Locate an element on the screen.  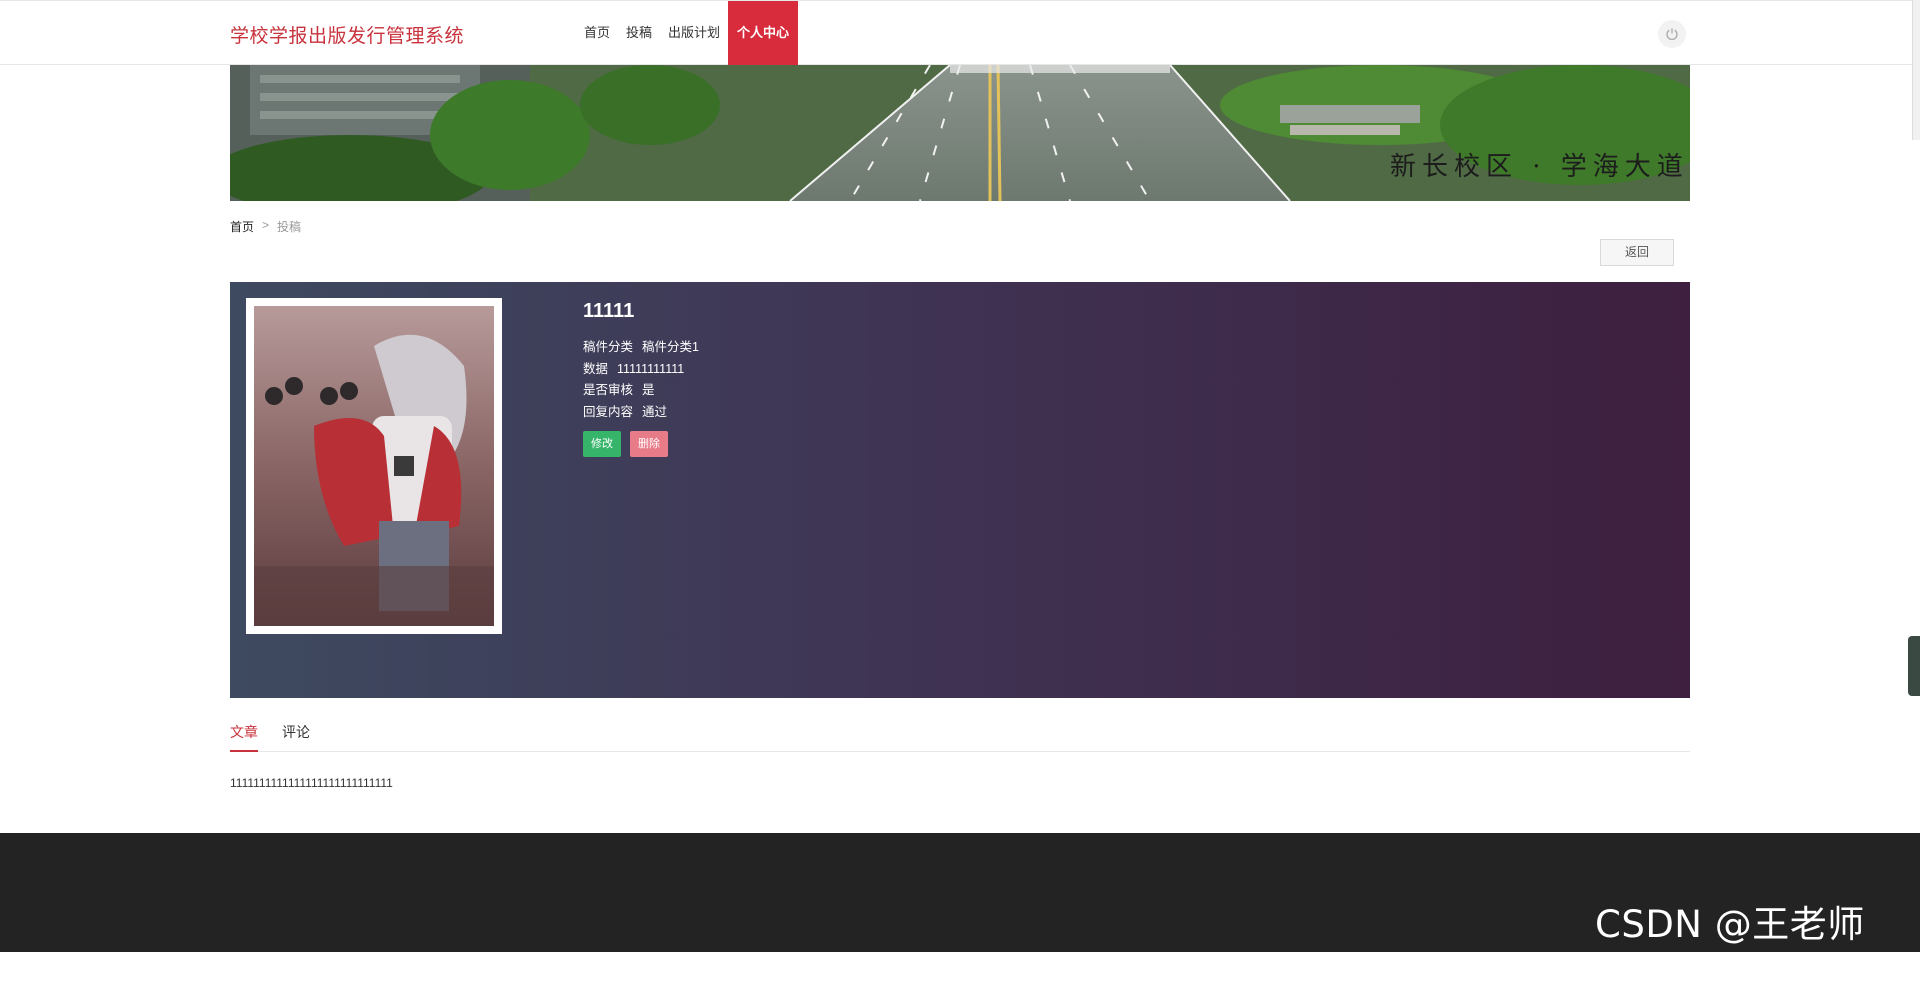
side-float-handle is located at coordinates (1914, 666).